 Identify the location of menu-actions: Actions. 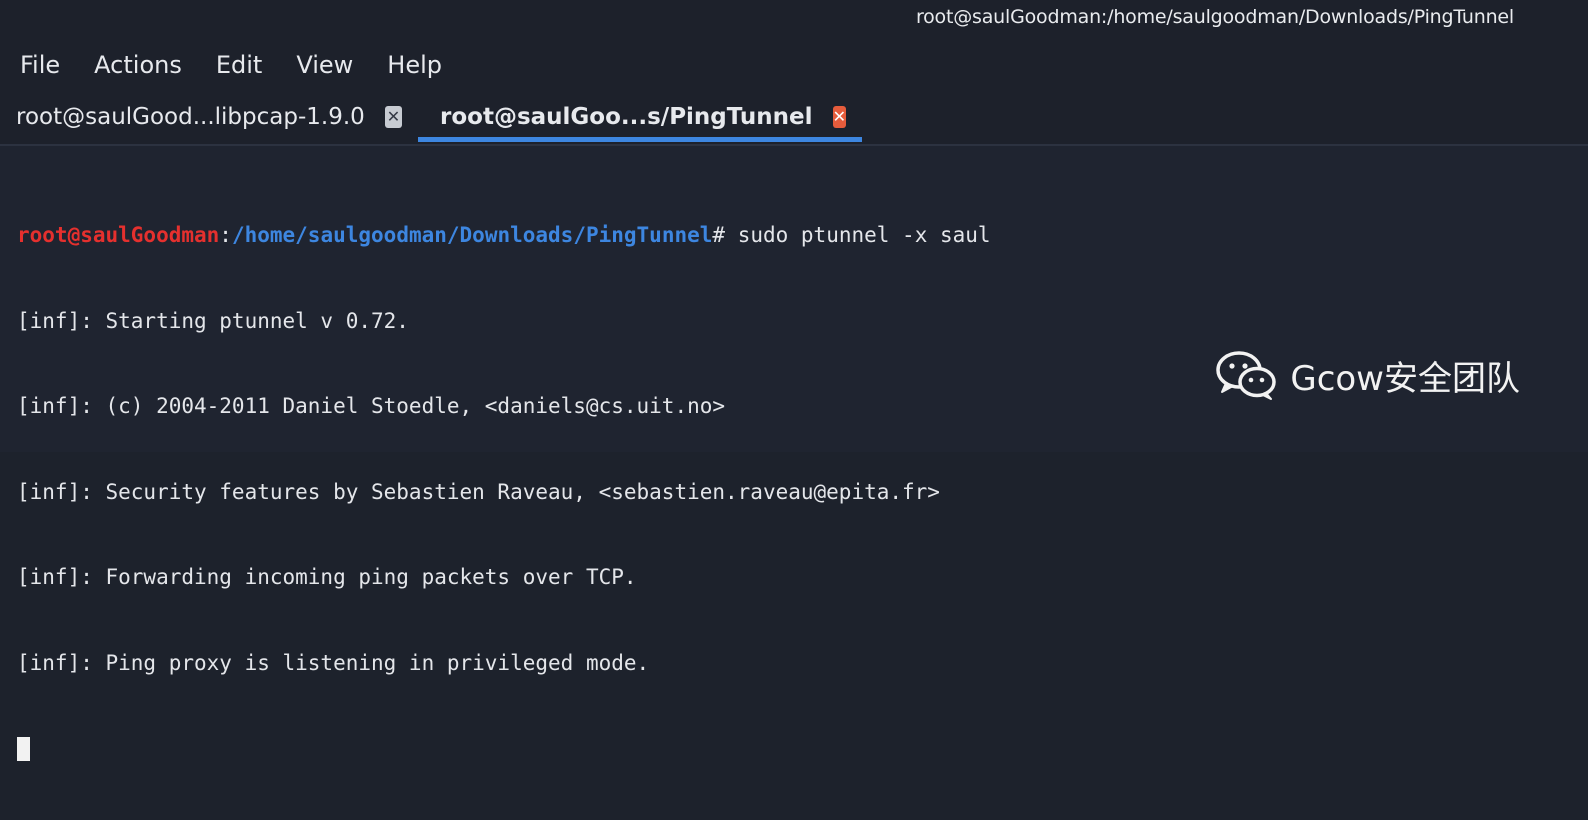
(138, 65).